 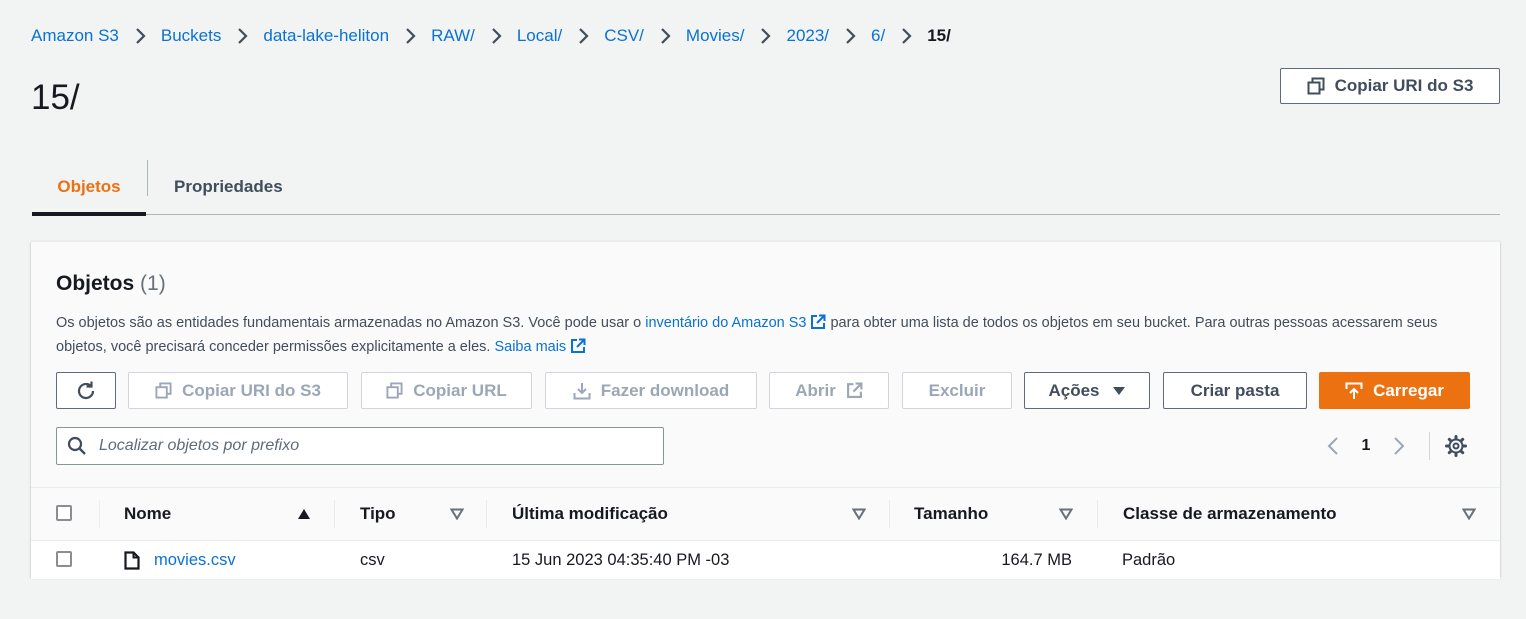 What do you see at coordinates (1036, 559) in the screenshot?
I see `cell-size: 164.7 MB` at bounding box center [1036, 559].